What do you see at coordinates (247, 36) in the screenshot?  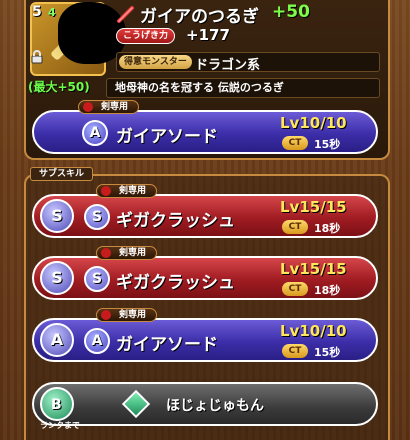 I see `attack-stat-row: こうげき力 +177` at bounding box center [247, 36].